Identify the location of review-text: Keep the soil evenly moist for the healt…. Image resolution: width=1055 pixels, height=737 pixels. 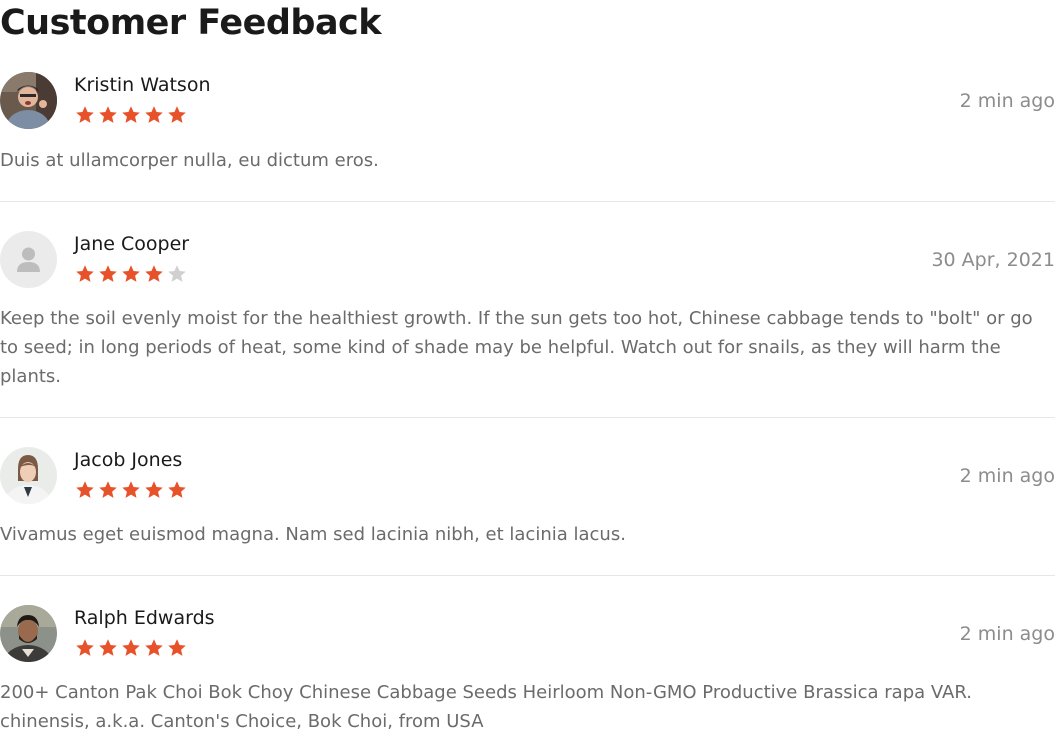
(516, 347).